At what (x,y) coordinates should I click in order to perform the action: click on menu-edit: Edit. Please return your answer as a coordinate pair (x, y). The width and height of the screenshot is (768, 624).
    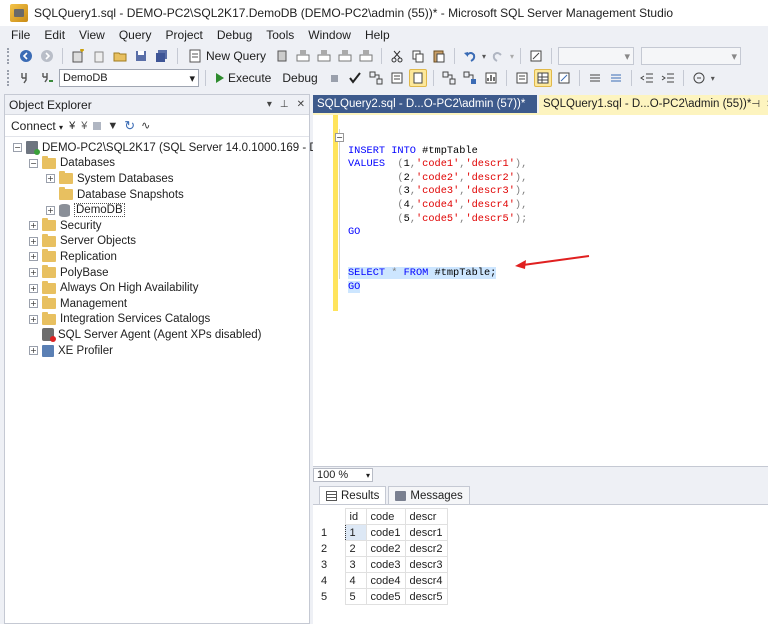
    Looking at the image, I should click on (54, 35).